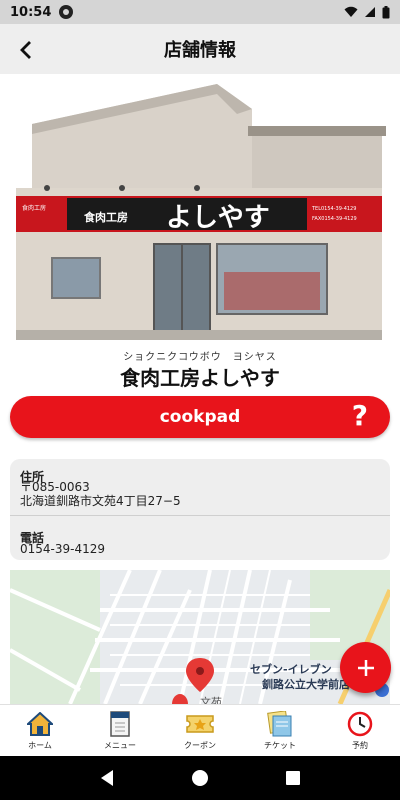 The height and width of the screenshot is (800, 400). I want to click on map-poi-label-2: 釧路公立大学前店, so click(306, 684).